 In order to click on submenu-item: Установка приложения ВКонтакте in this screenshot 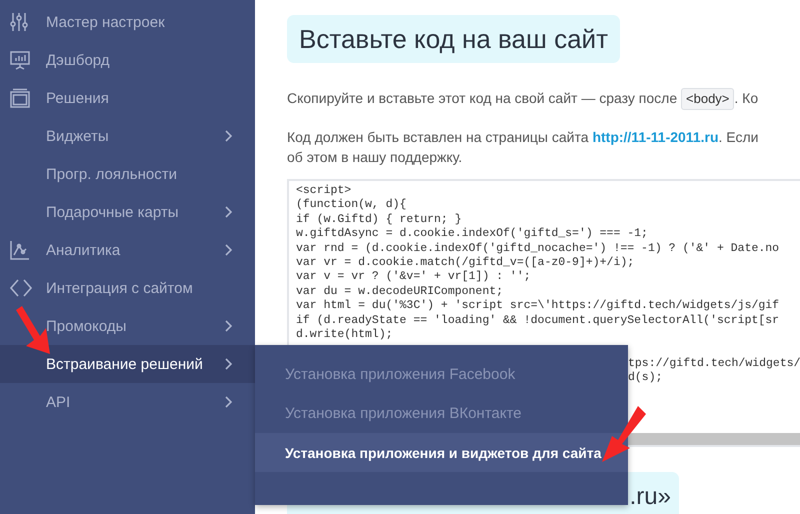, I will do `click(441, 413)`.